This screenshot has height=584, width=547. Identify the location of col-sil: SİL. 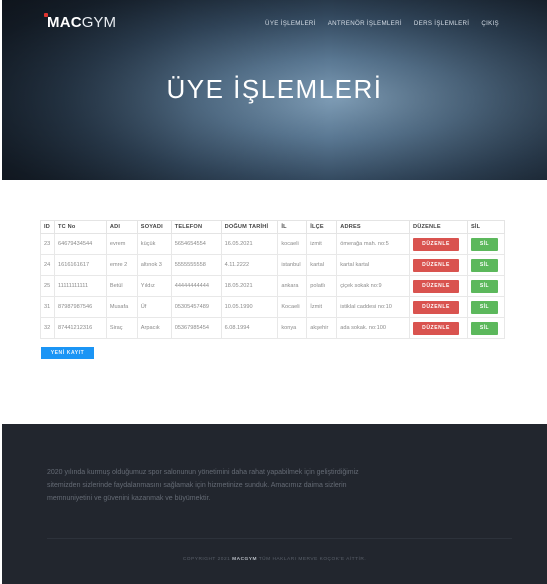
(486, 227).